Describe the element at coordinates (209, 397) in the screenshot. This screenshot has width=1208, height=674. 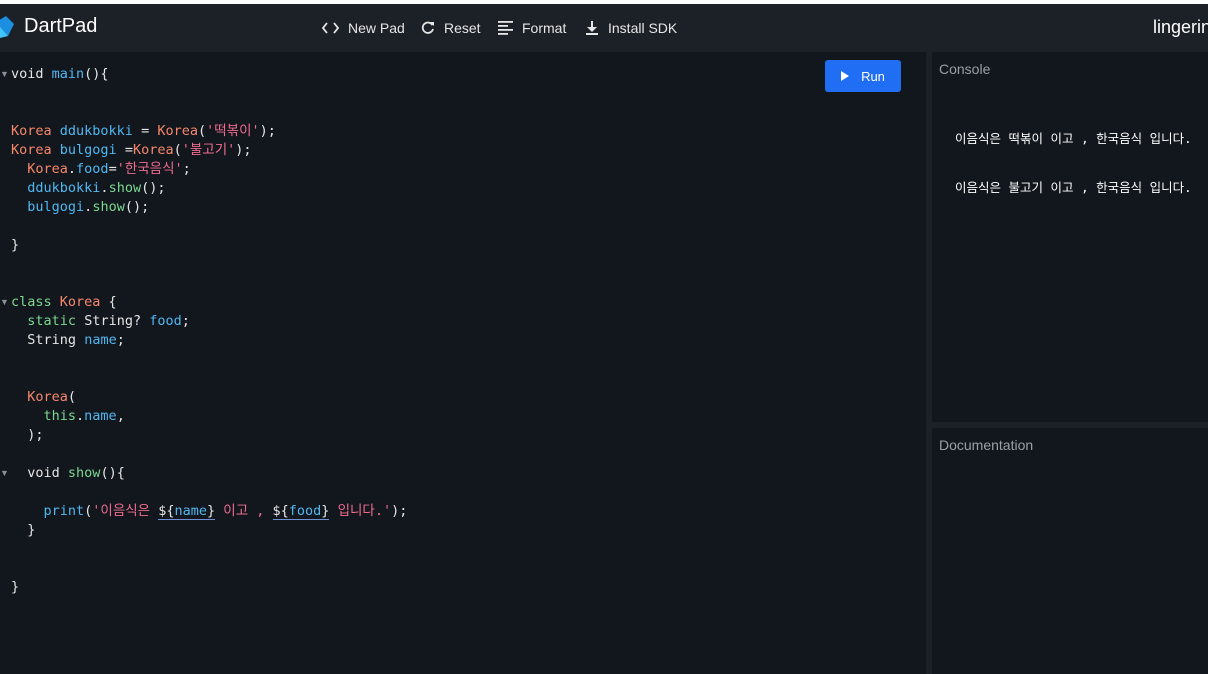
I see `code-line: Korea(` at that location.